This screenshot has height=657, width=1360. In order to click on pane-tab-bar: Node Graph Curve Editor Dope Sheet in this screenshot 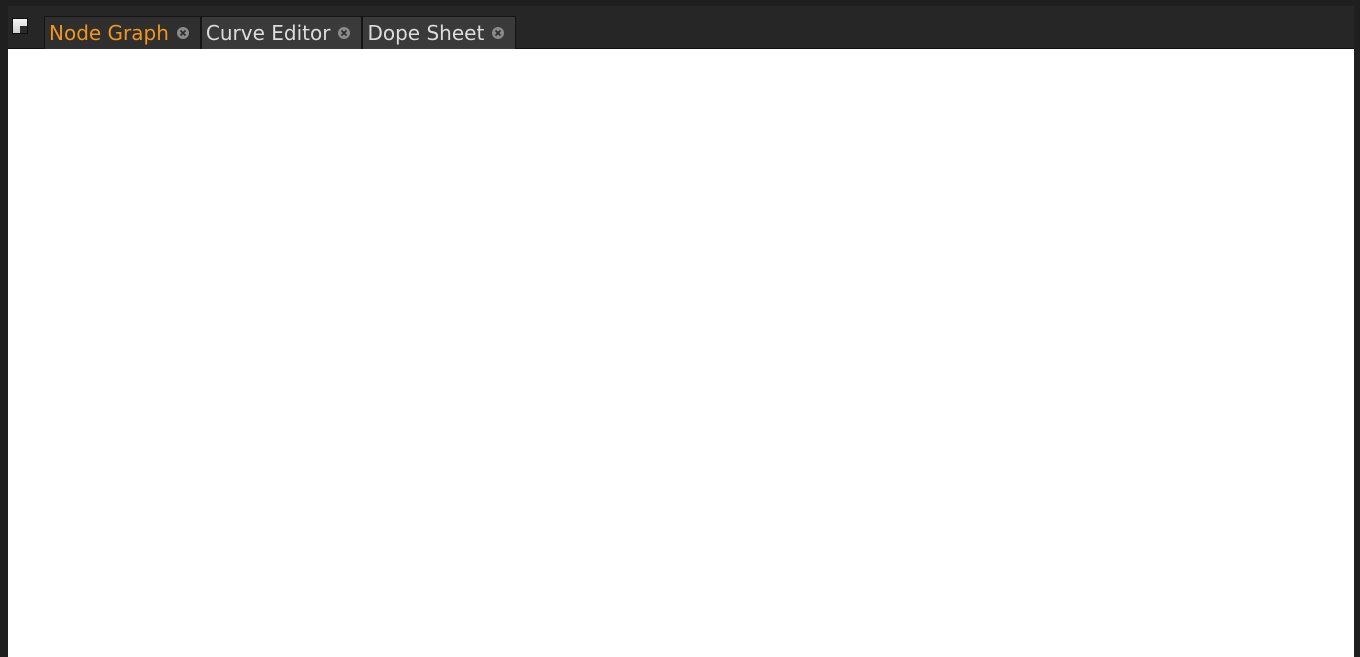, I will do `click(681, 27)`.